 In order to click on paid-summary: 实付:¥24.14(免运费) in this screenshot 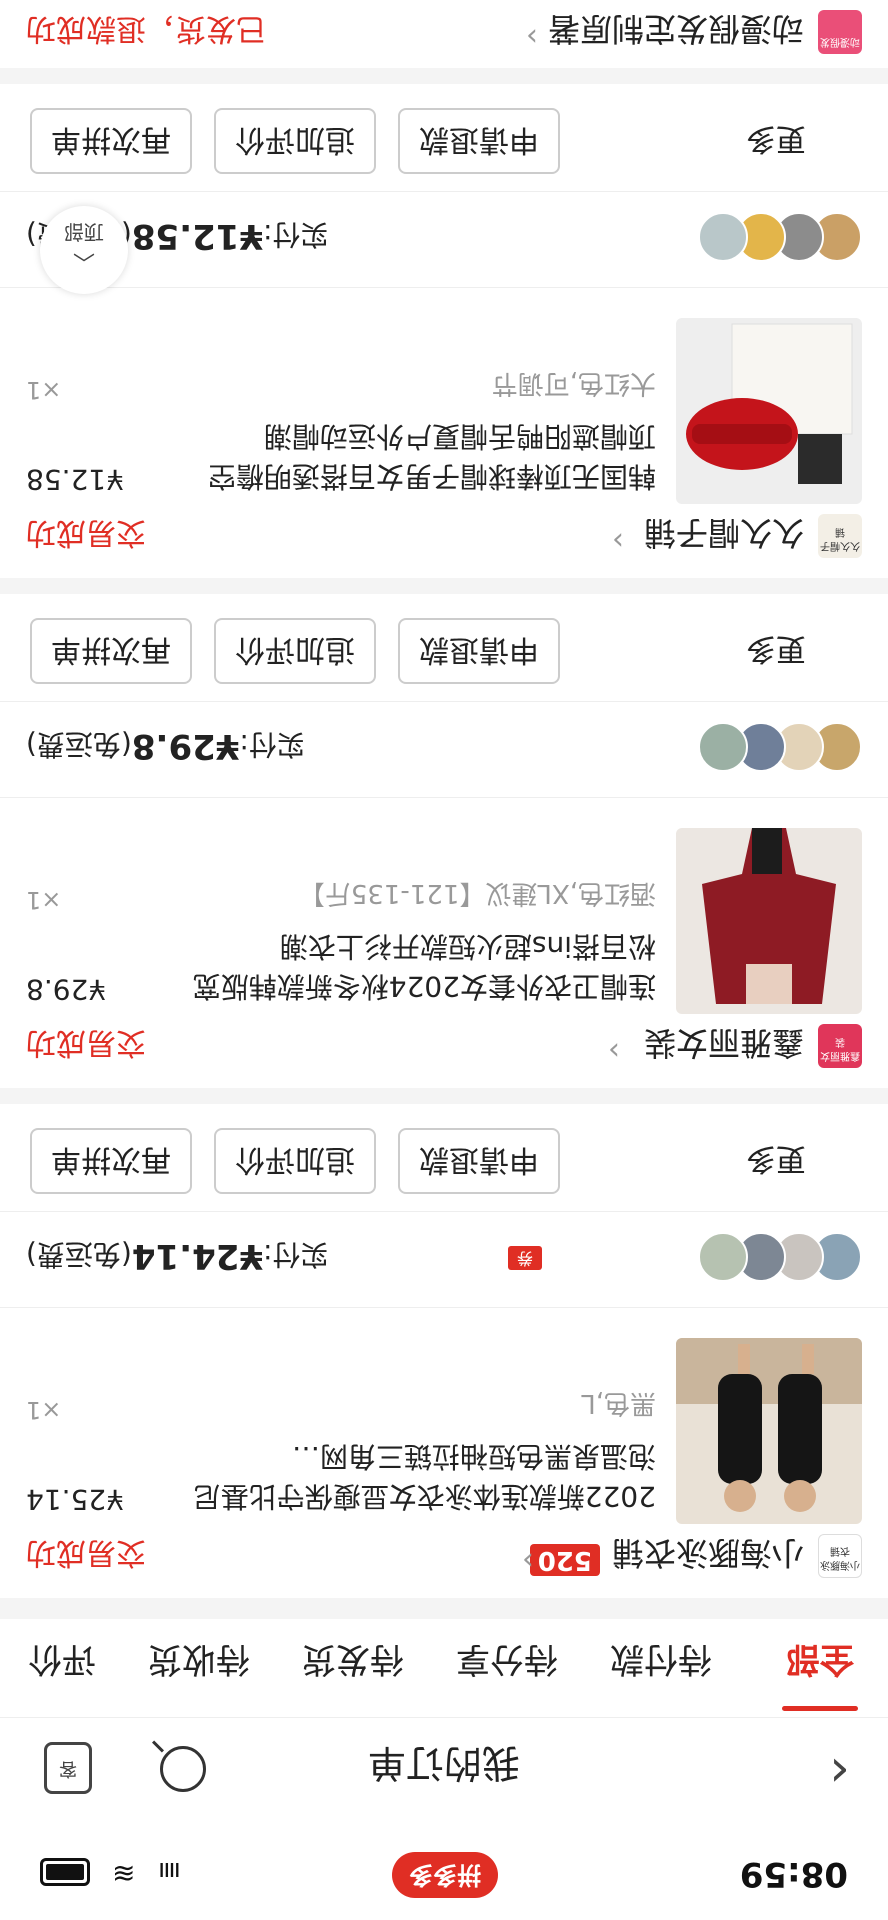, I will do `click(177, 1256)`.